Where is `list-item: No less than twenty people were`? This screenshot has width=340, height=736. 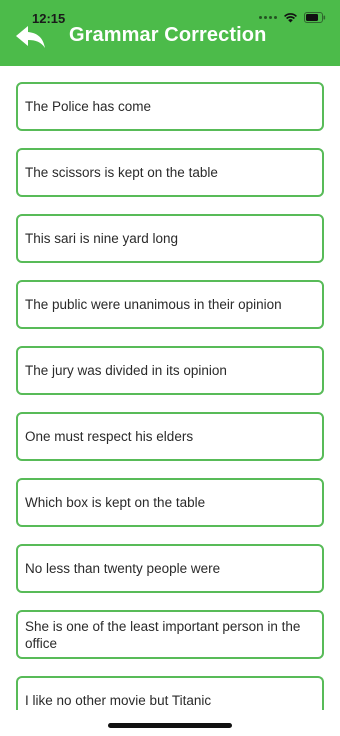
list-item: No less than twenty people were is located at coordinates (170, 568).